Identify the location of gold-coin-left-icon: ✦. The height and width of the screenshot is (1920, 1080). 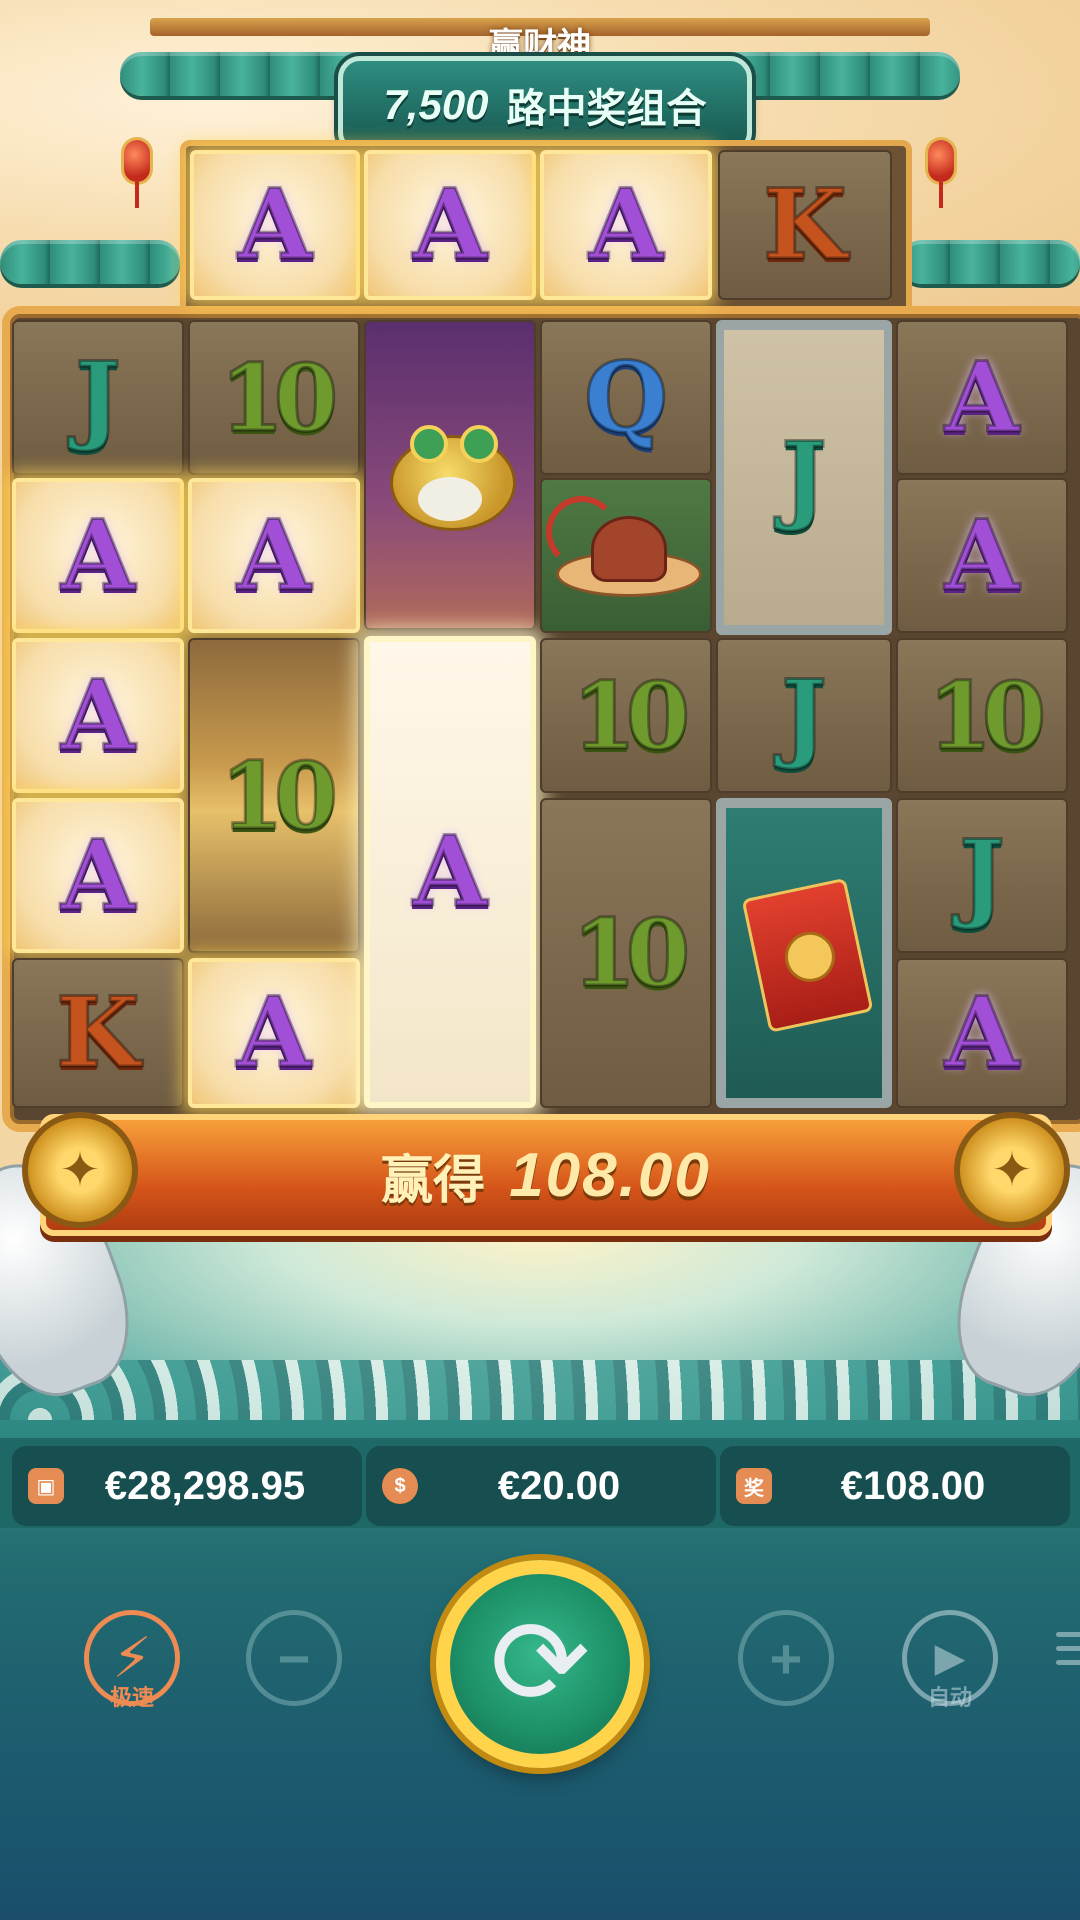
(80, 1170).